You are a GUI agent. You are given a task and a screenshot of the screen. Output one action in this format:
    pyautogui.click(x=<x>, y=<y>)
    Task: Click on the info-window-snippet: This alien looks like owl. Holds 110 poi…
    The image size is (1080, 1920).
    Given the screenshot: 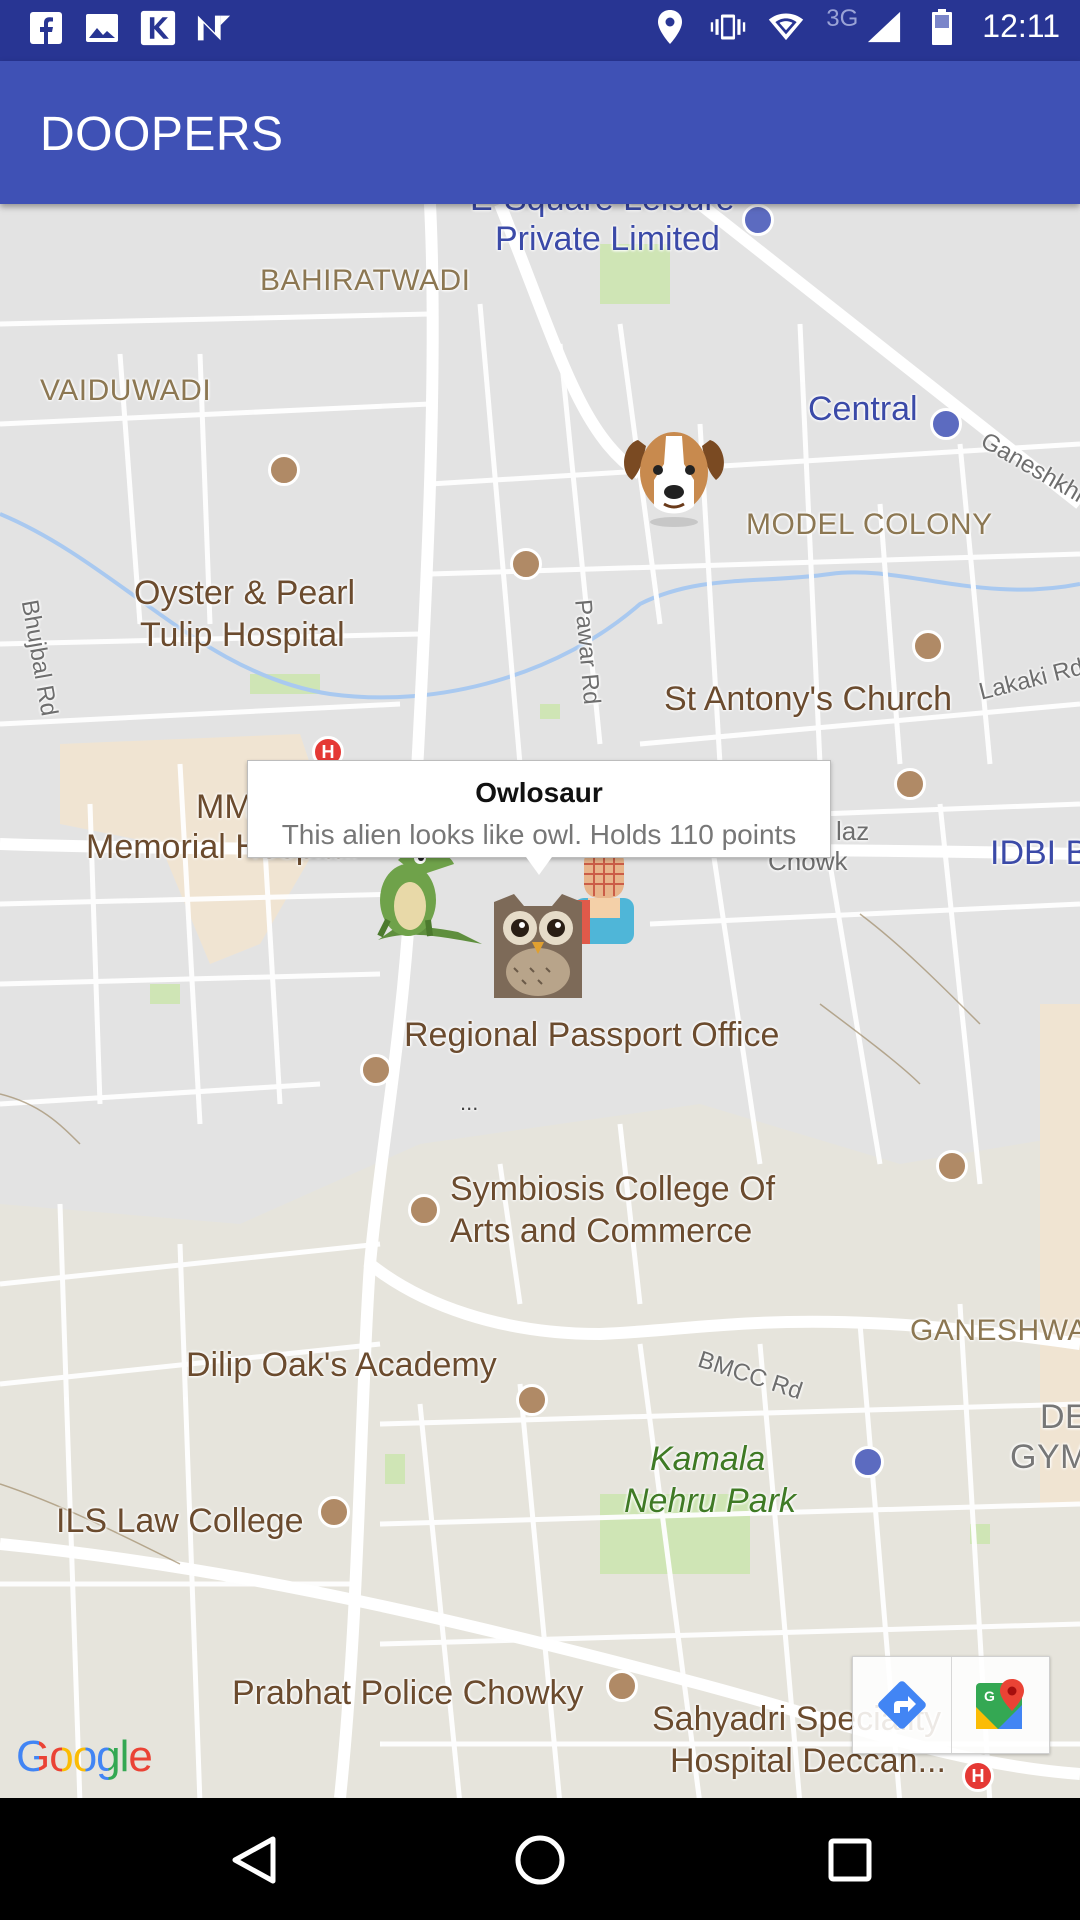 What is the action you would take?
    pyautogui.click(x=539, y=834)
    